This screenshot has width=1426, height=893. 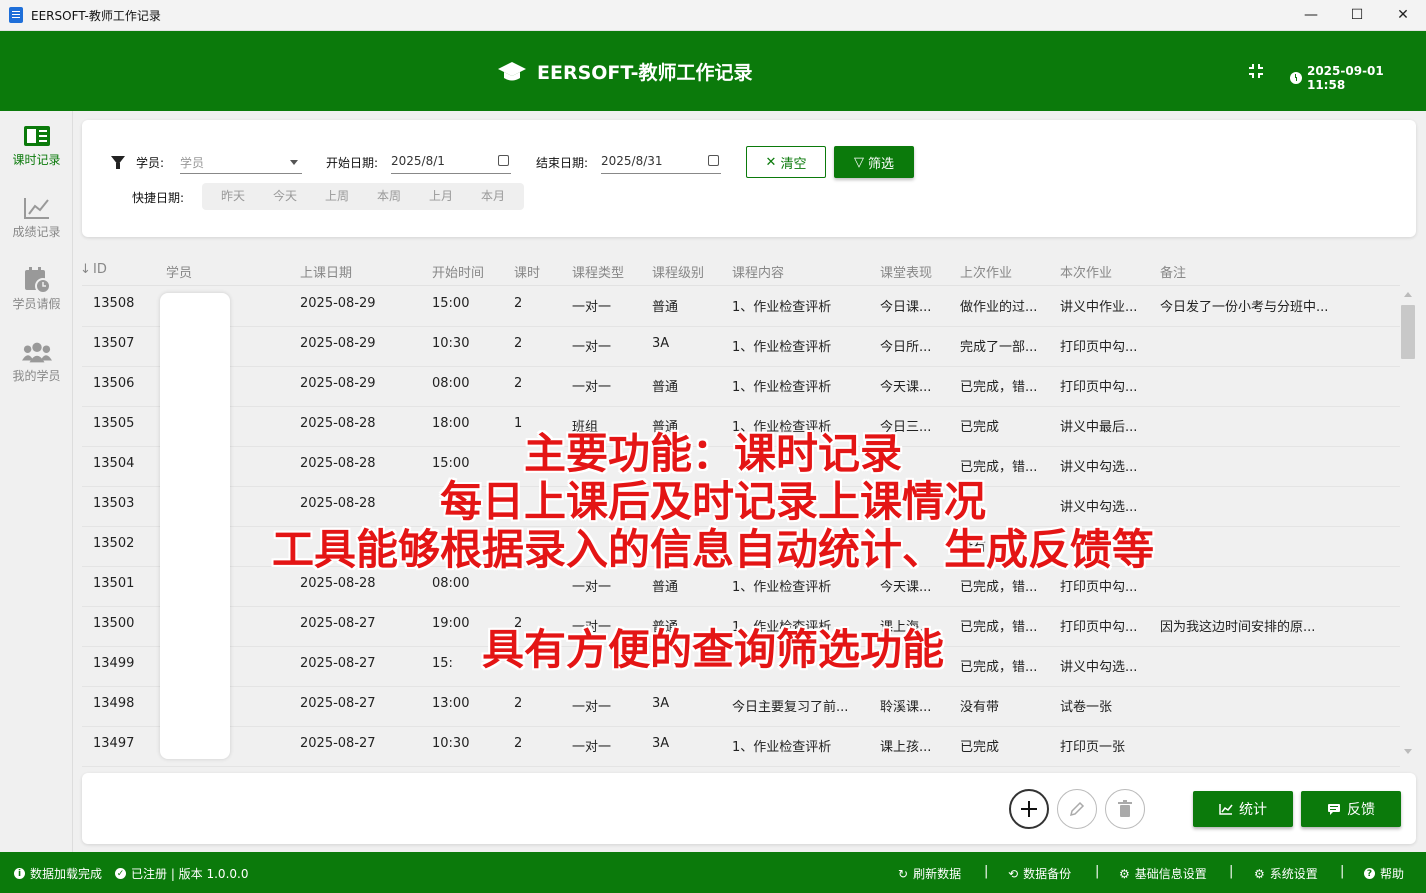 What do you see at coordinates (1357, 15) in the screenshot?
I see `maximize-button: ☐` at bounding box center [1357, 15].